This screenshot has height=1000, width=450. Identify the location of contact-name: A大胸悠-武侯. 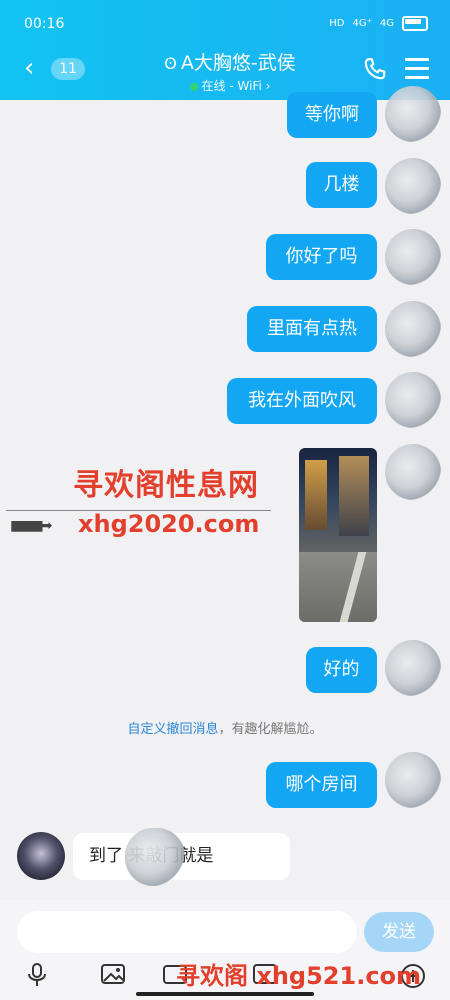
(238, 63).